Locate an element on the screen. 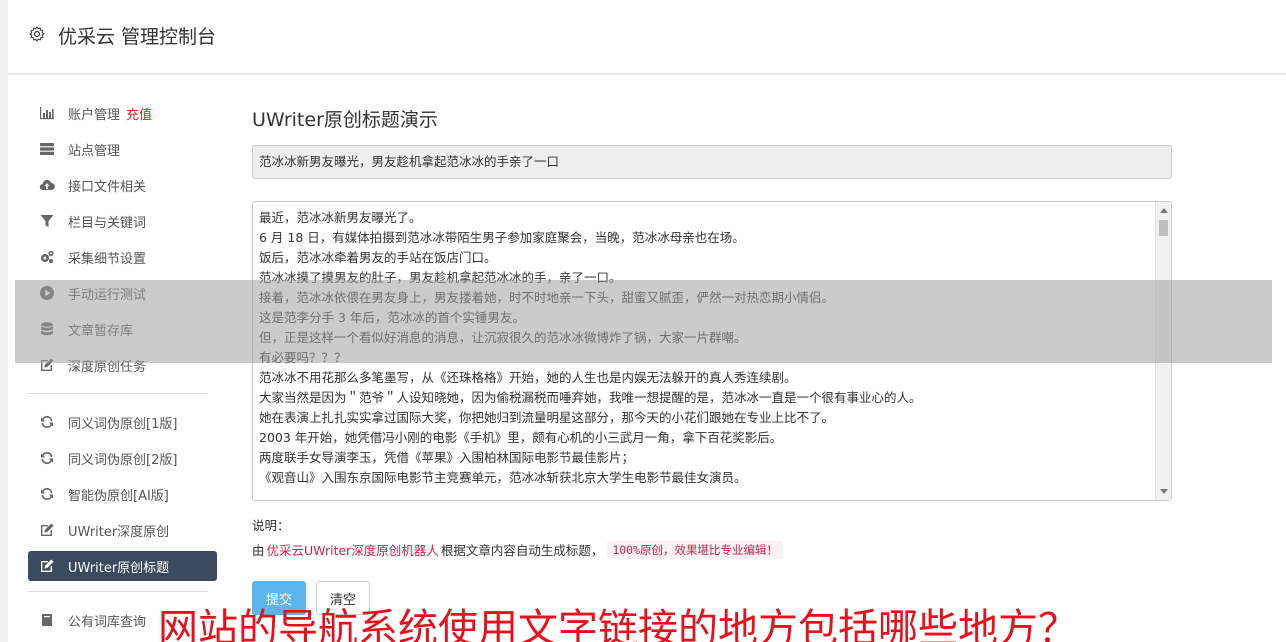  scroll-up-arrow-icon is located at coordinates (1164, 210).